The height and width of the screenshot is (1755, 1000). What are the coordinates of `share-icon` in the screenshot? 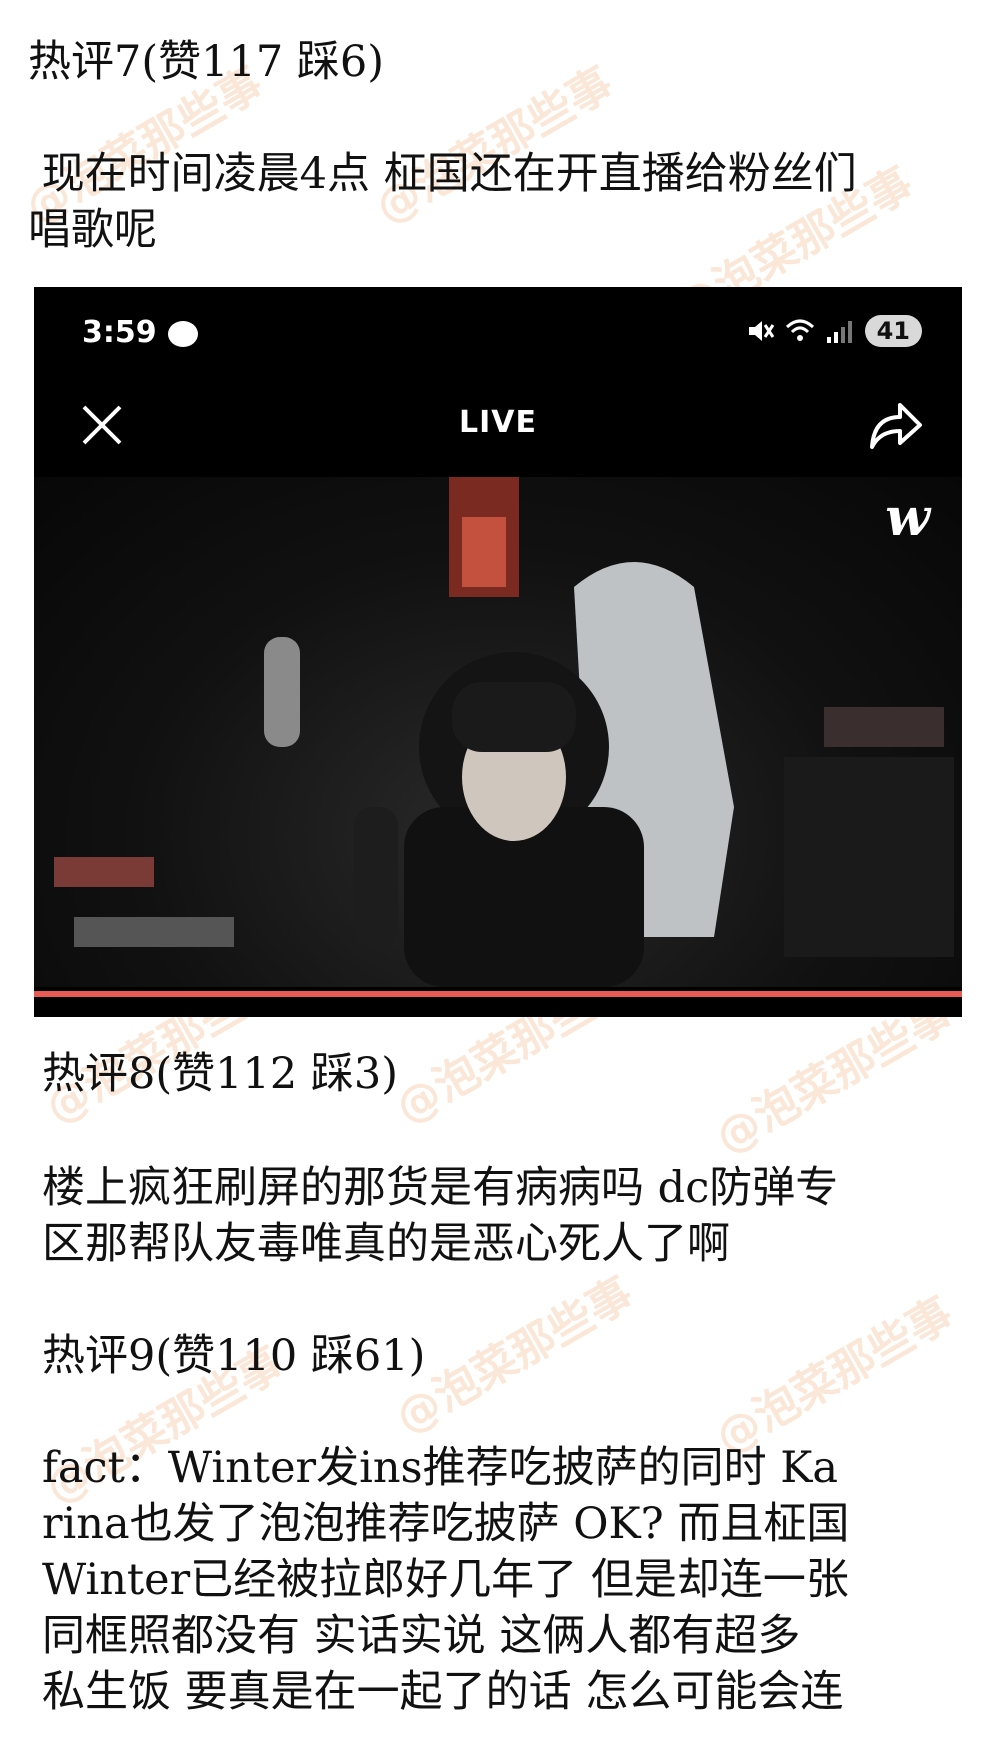 It's located at (895, 425).